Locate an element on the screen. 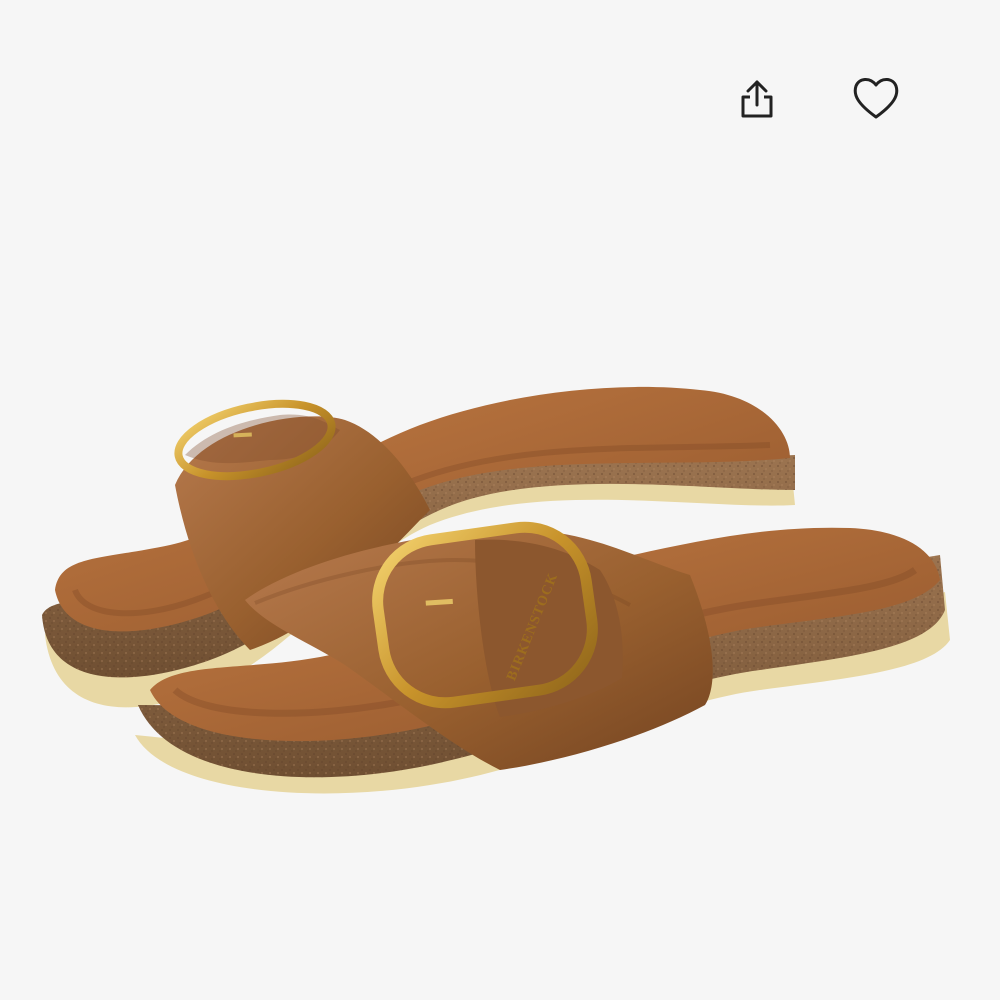 Image resolution: width=1000 pixels, height=1000 pixels. share-icon is located at coordinates (757, 99).